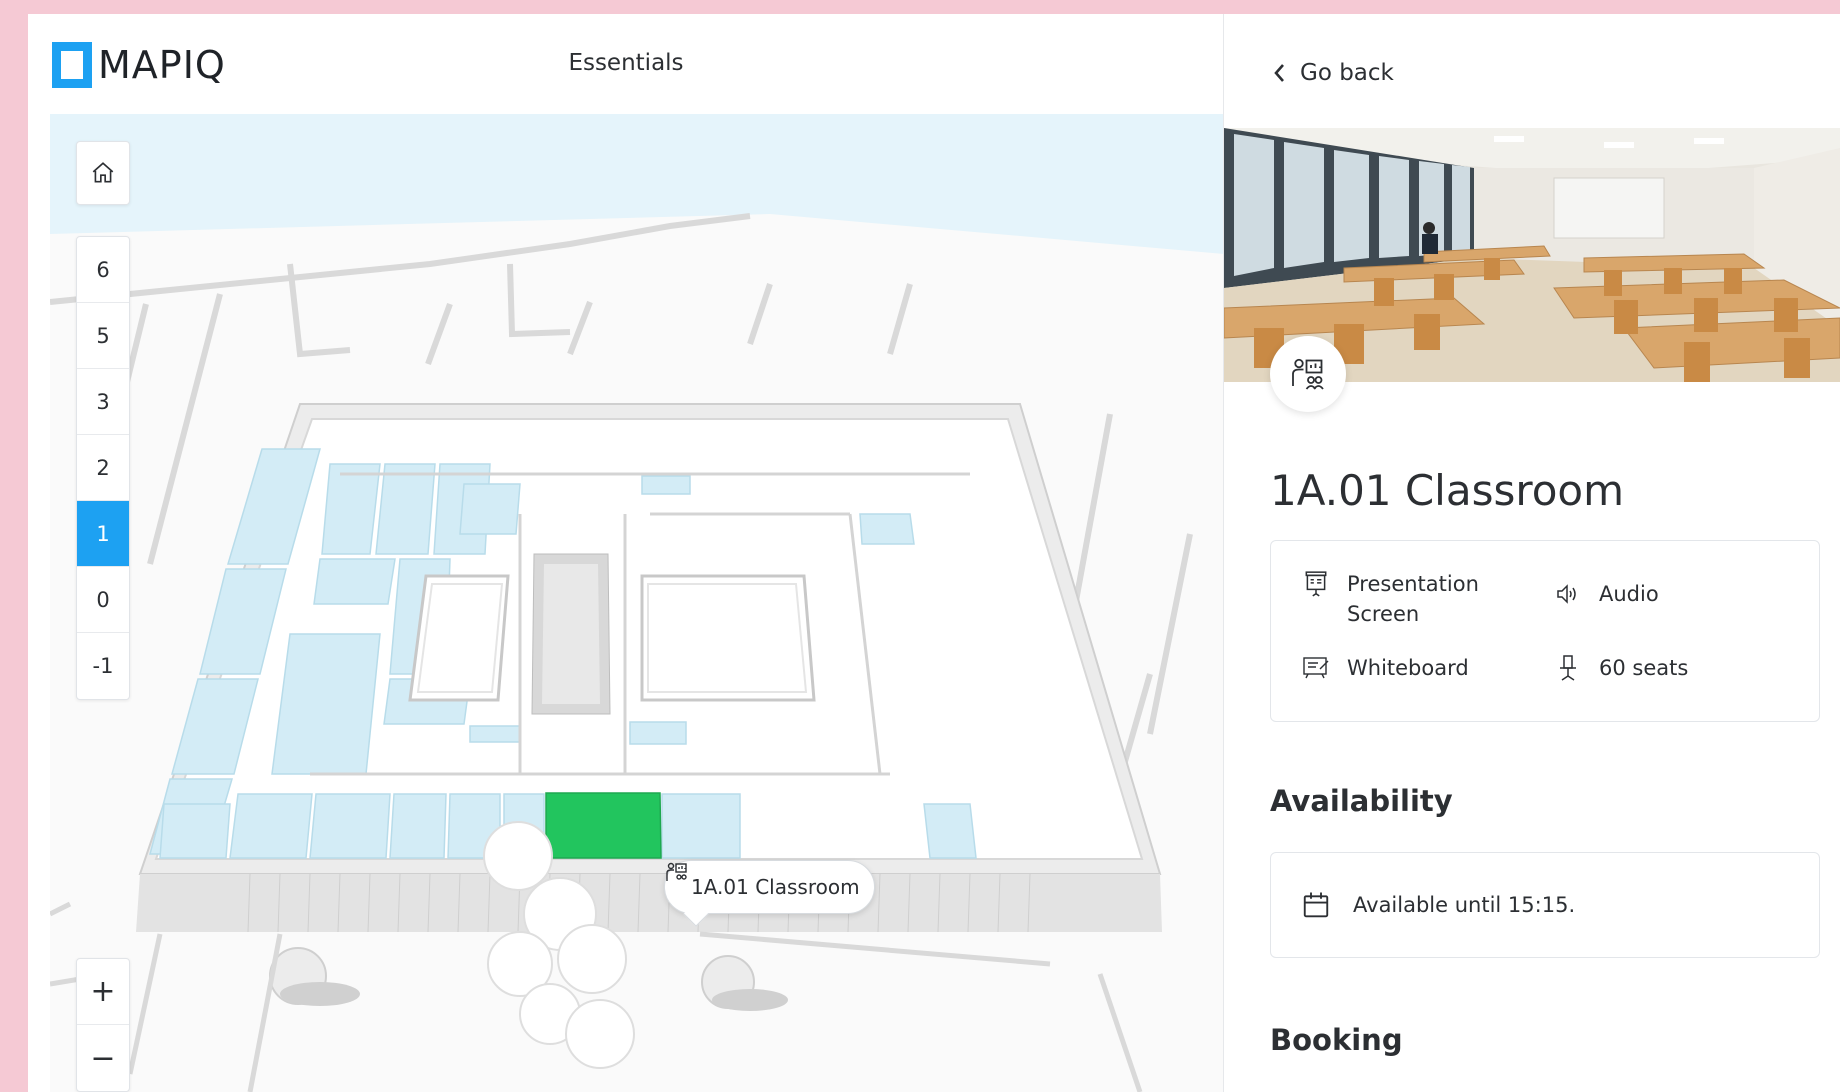  I want to click on zoom-out-button: −, so click(103, 1058).